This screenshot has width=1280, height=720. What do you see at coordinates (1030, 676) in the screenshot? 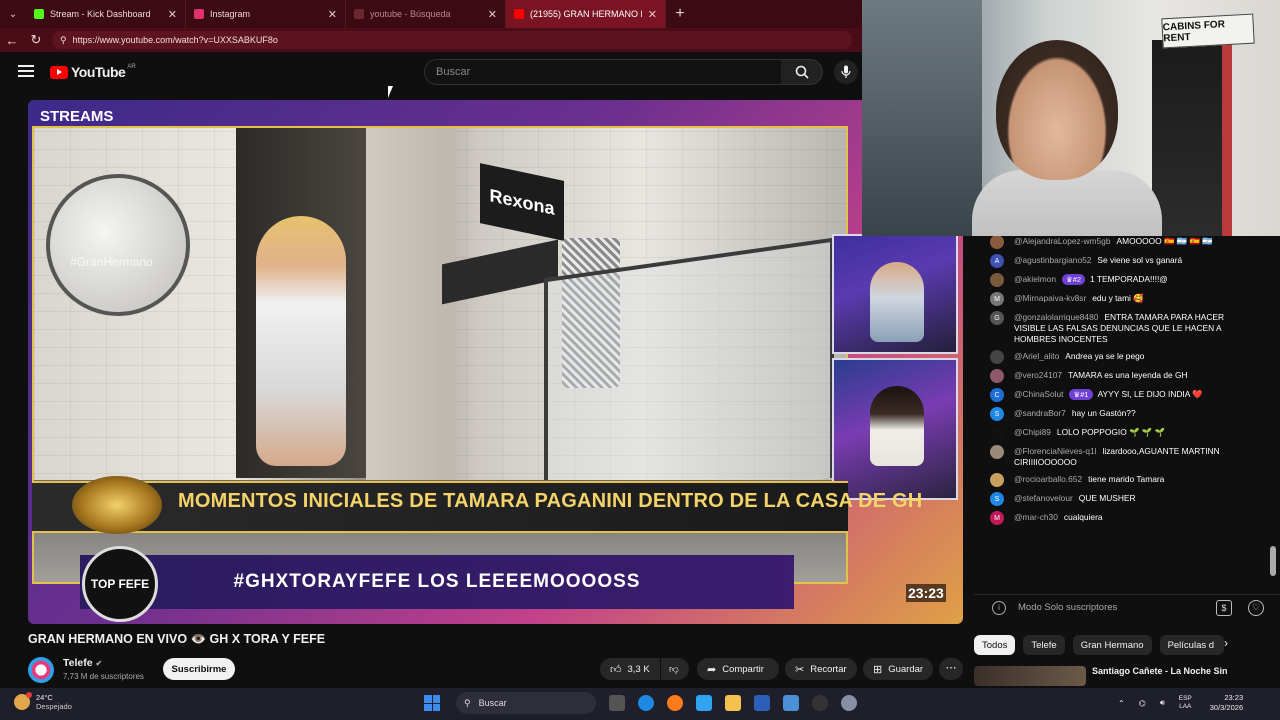
I see `recommended-thumbnail` at bounding box center [1030, 676].